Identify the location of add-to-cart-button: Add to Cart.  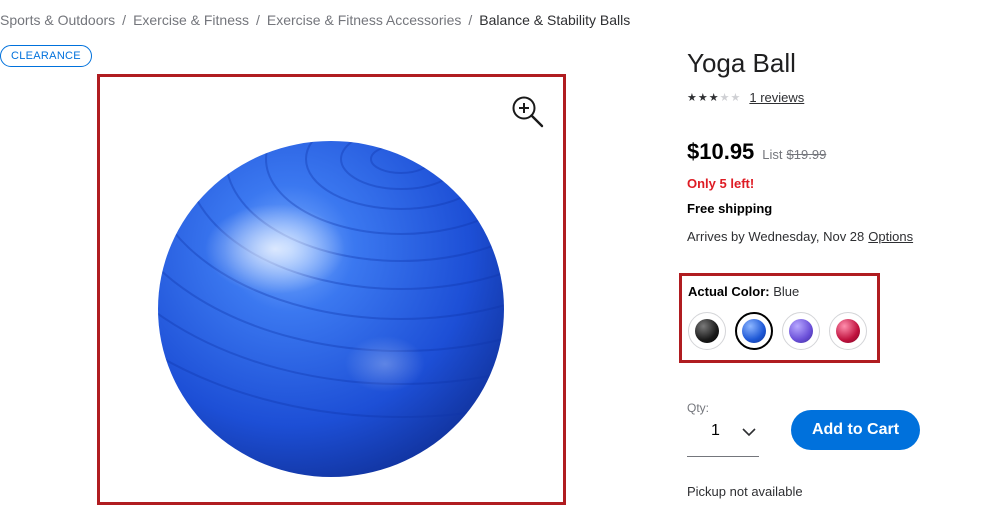
(855, 430).